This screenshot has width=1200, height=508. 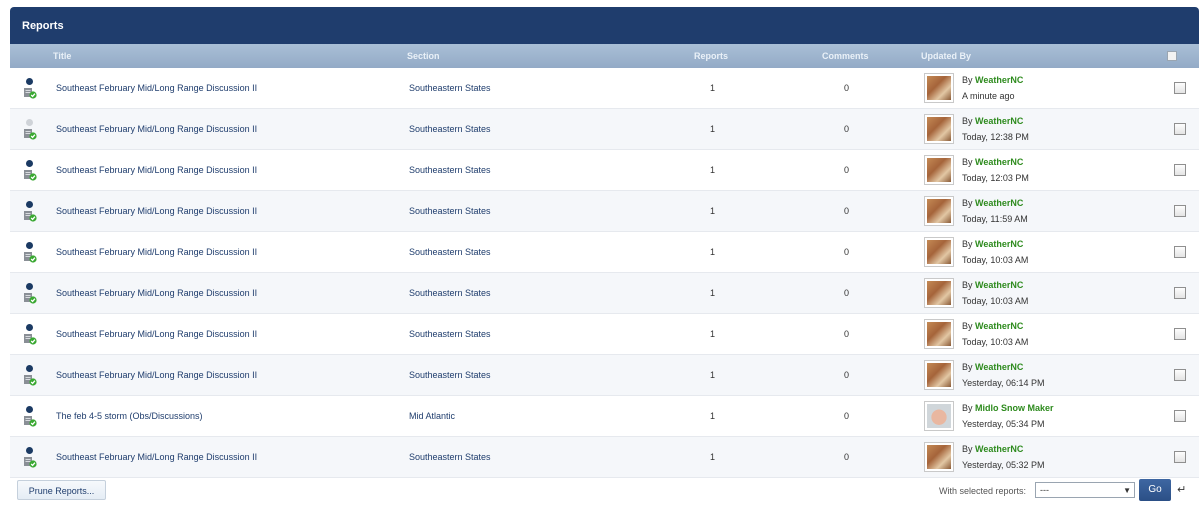 I want to click on col-updated-by: Updated By, so click(x=946, y=56).